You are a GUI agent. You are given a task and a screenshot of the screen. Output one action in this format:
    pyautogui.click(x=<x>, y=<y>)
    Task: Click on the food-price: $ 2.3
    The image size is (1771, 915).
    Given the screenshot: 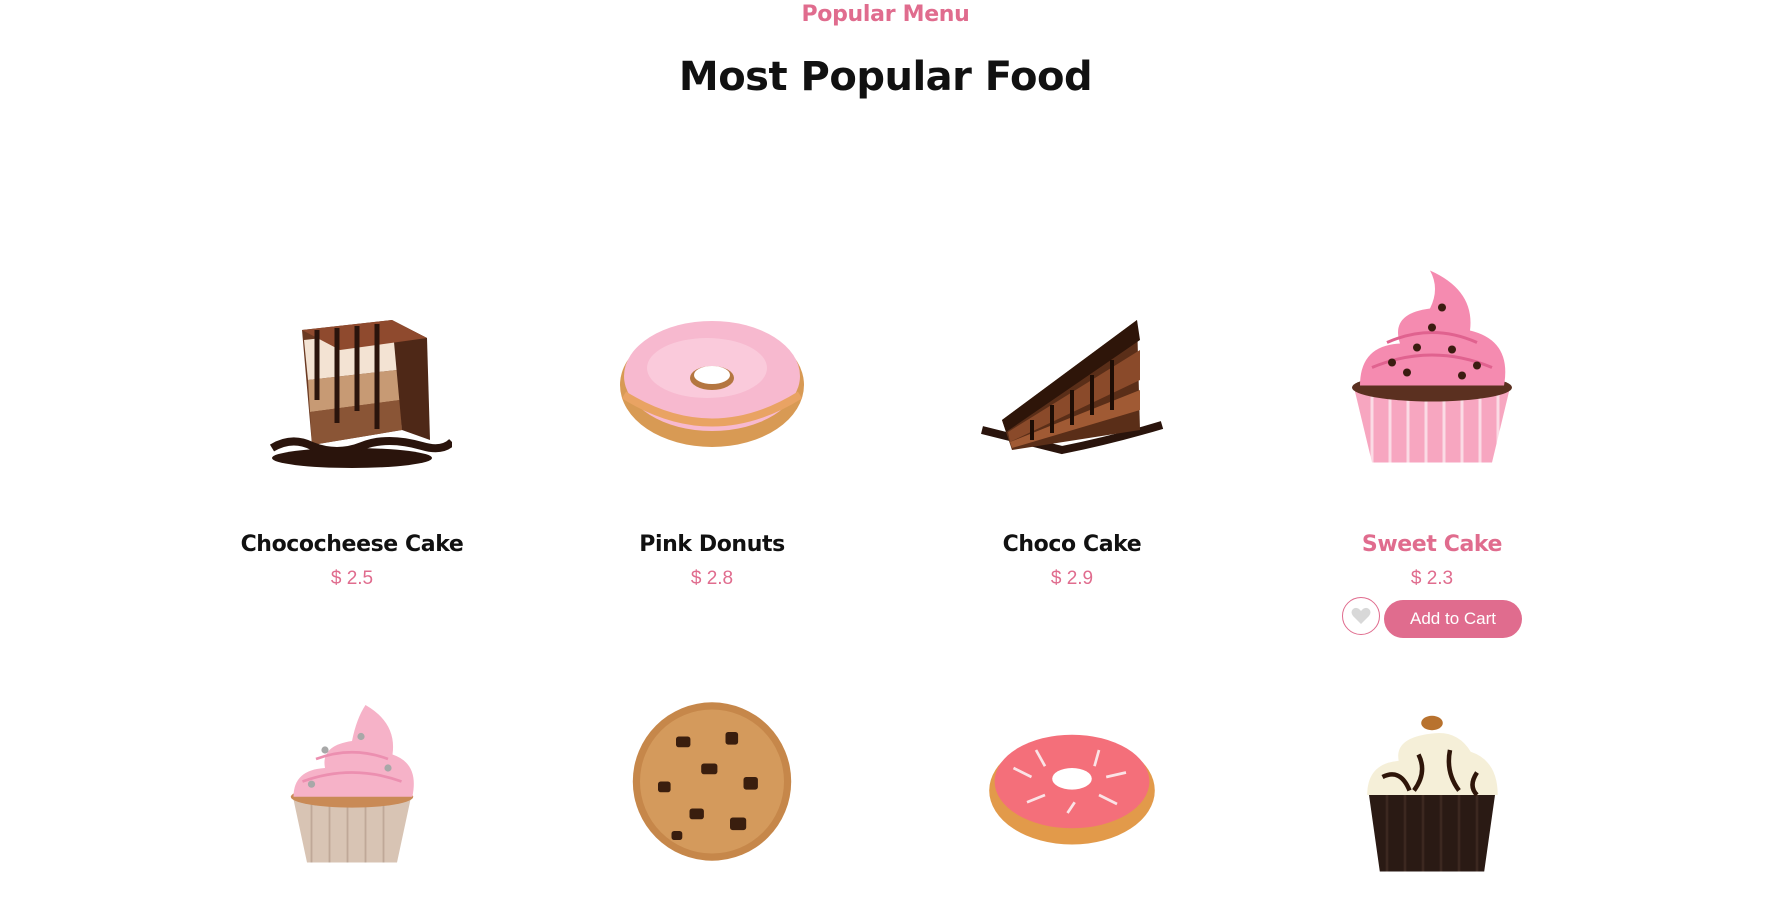 What is the action you would take?
    pyautogui.click(x=1432, y=578)
    